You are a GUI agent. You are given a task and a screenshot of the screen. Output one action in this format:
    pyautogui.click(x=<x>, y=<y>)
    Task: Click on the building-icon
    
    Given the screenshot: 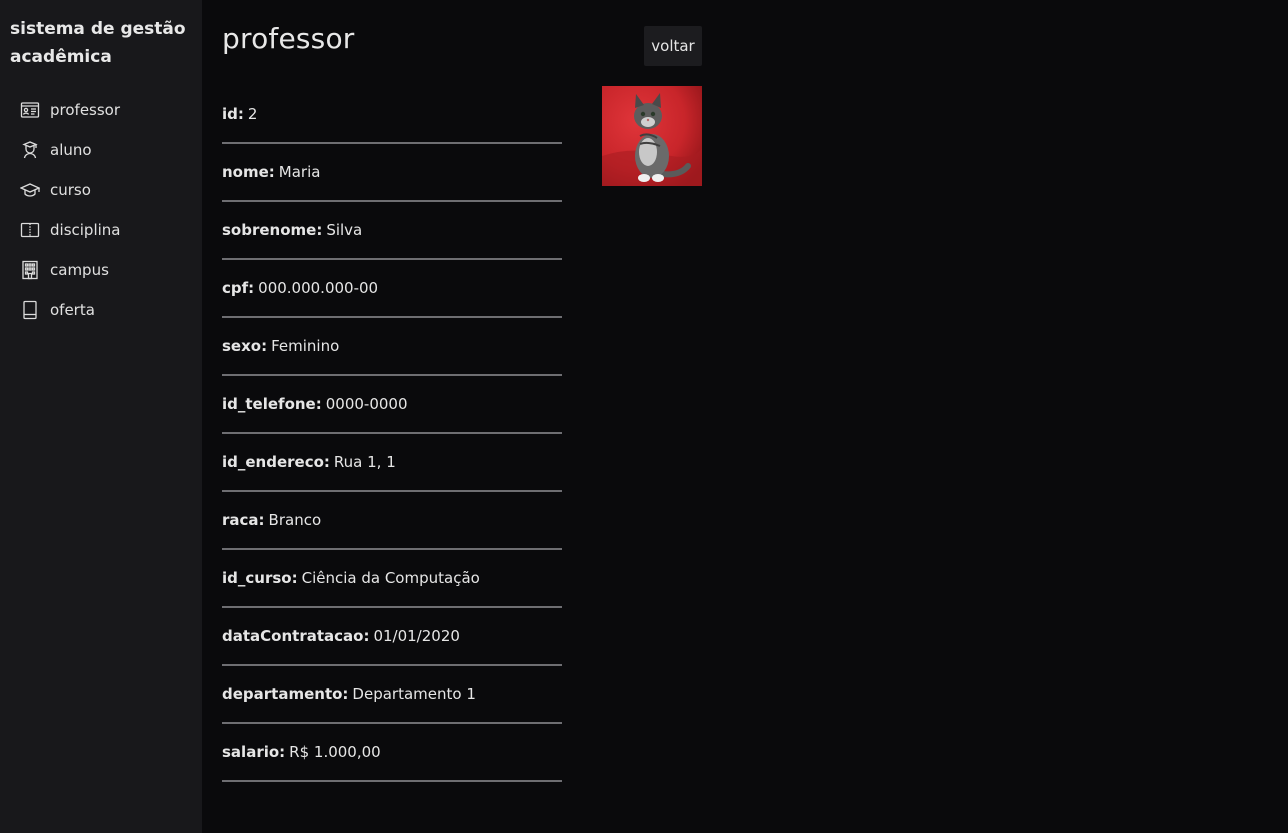 What is the action you would take?
    pyautogui.click(x=30, y=270)
    